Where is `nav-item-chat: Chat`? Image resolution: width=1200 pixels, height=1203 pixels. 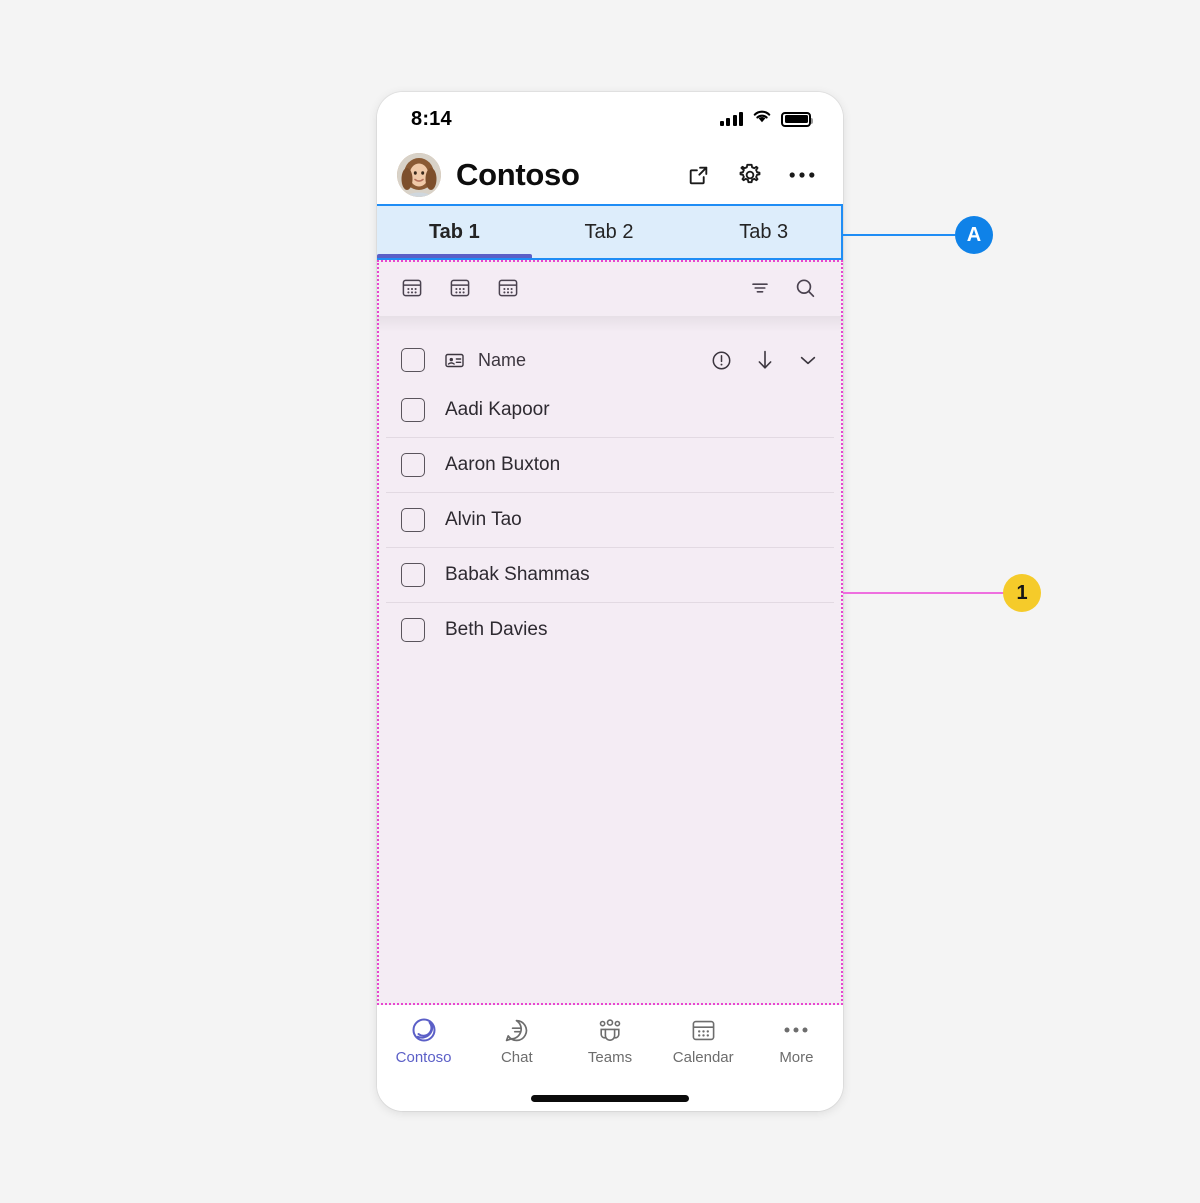 nav-item-chat: Chat is located at coordinates (516, 1040).